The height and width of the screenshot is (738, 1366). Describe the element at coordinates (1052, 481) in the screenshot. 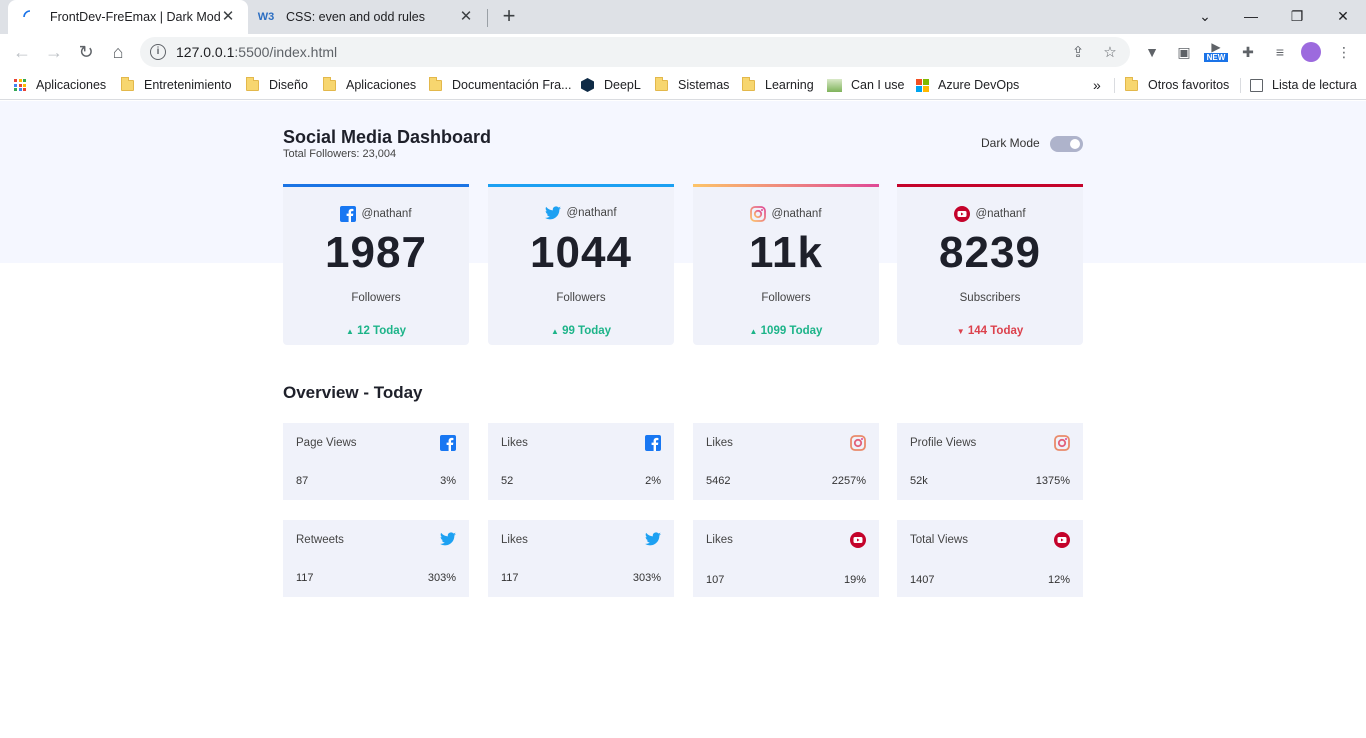

I see `overview-percent: 1375%` at that location.